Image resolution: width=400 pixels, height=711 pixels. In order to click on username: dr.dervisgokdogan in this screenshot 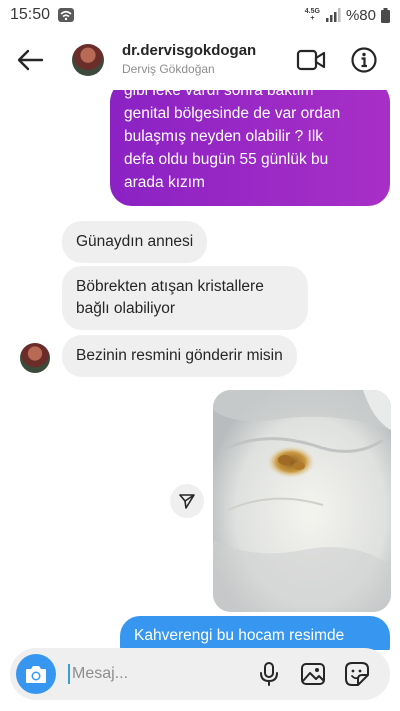, I will do `click(189, 50)`.